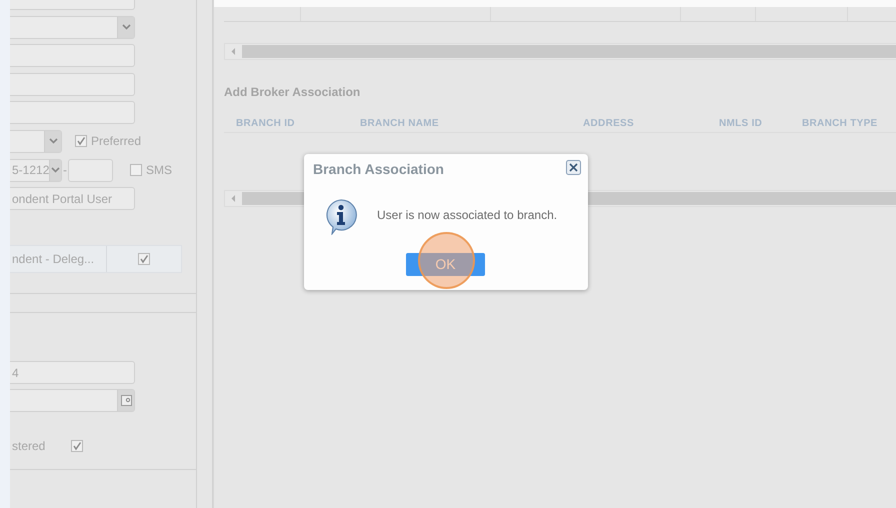  I want to click on column-header: ADDRESS, so click(608, 123).